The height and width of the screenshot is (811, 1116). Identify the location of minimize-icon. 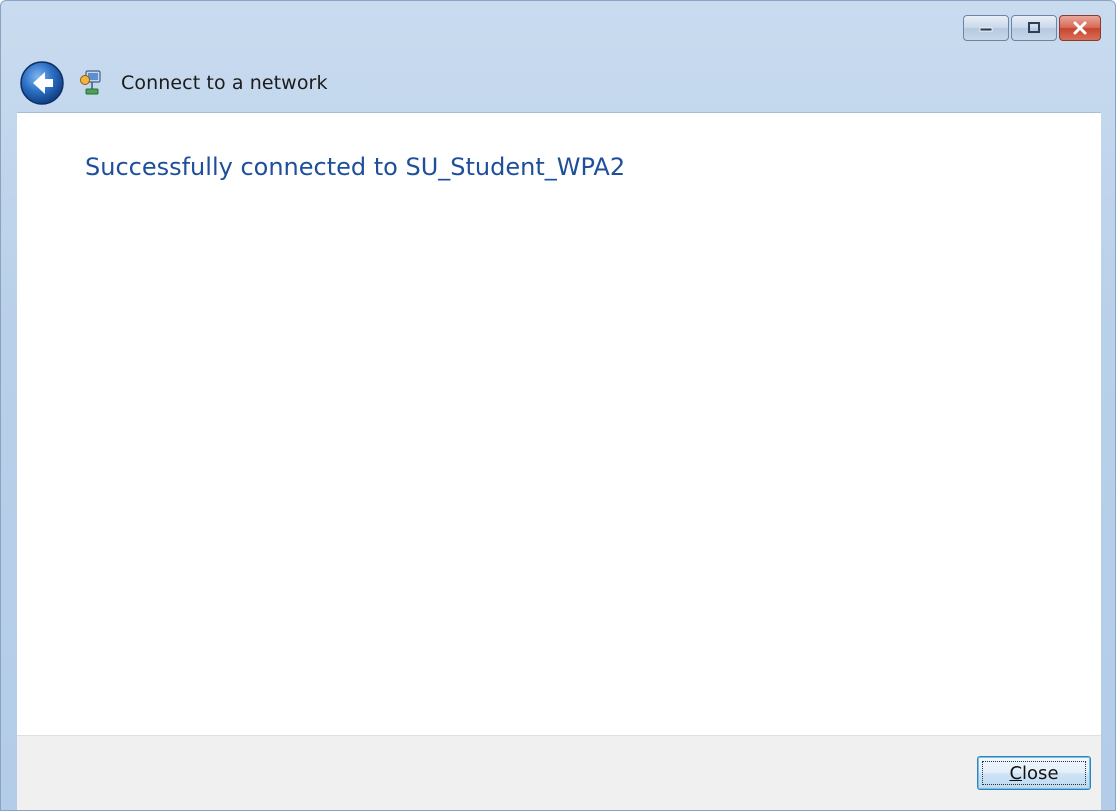
(986, 29).